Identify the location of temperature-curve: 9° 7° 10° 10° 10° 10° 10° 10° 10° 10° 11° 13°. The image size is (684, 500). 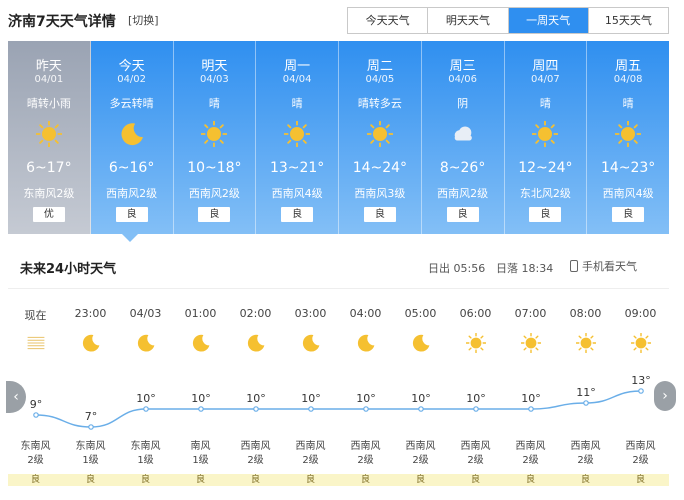
(340, 402).